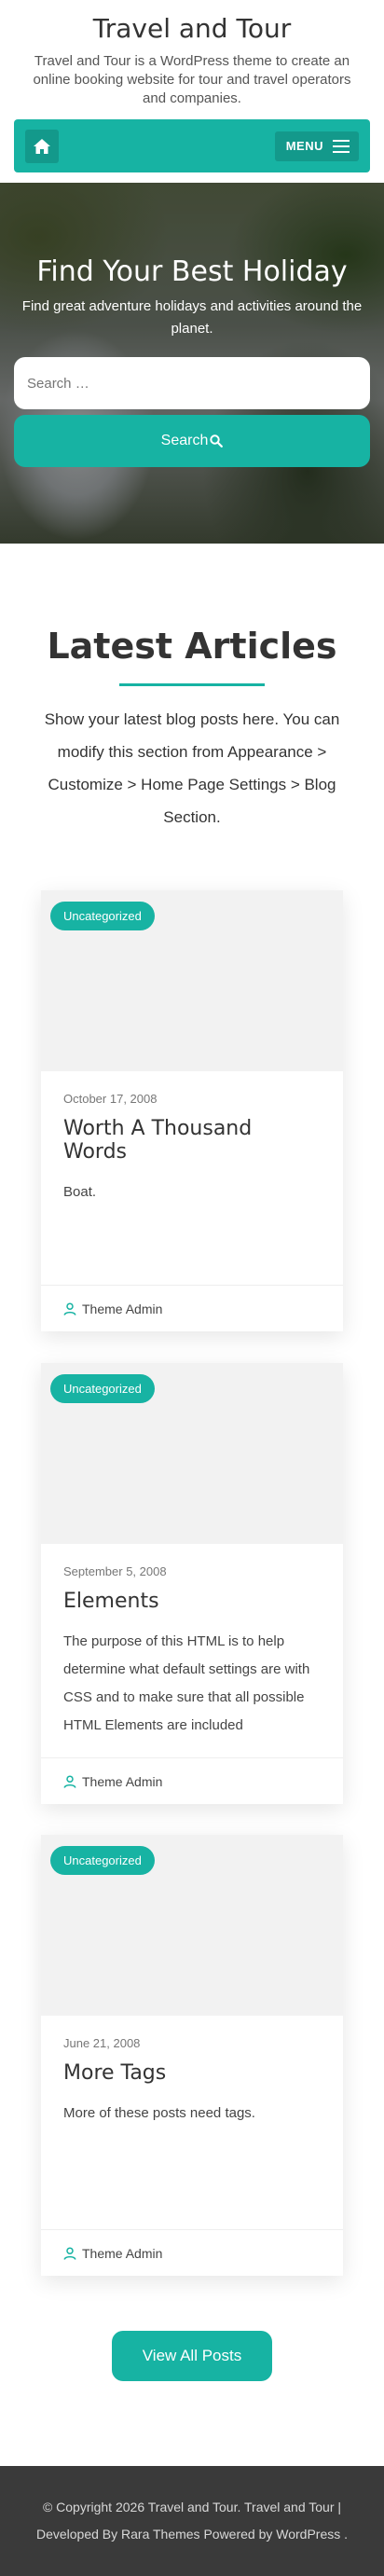 Image resolution: width=384 pixels, height=2576 pixels. Describe the element at coordinates (192, 1571) in the screenshot. I see `post-date: September 5, 2008` at that location.